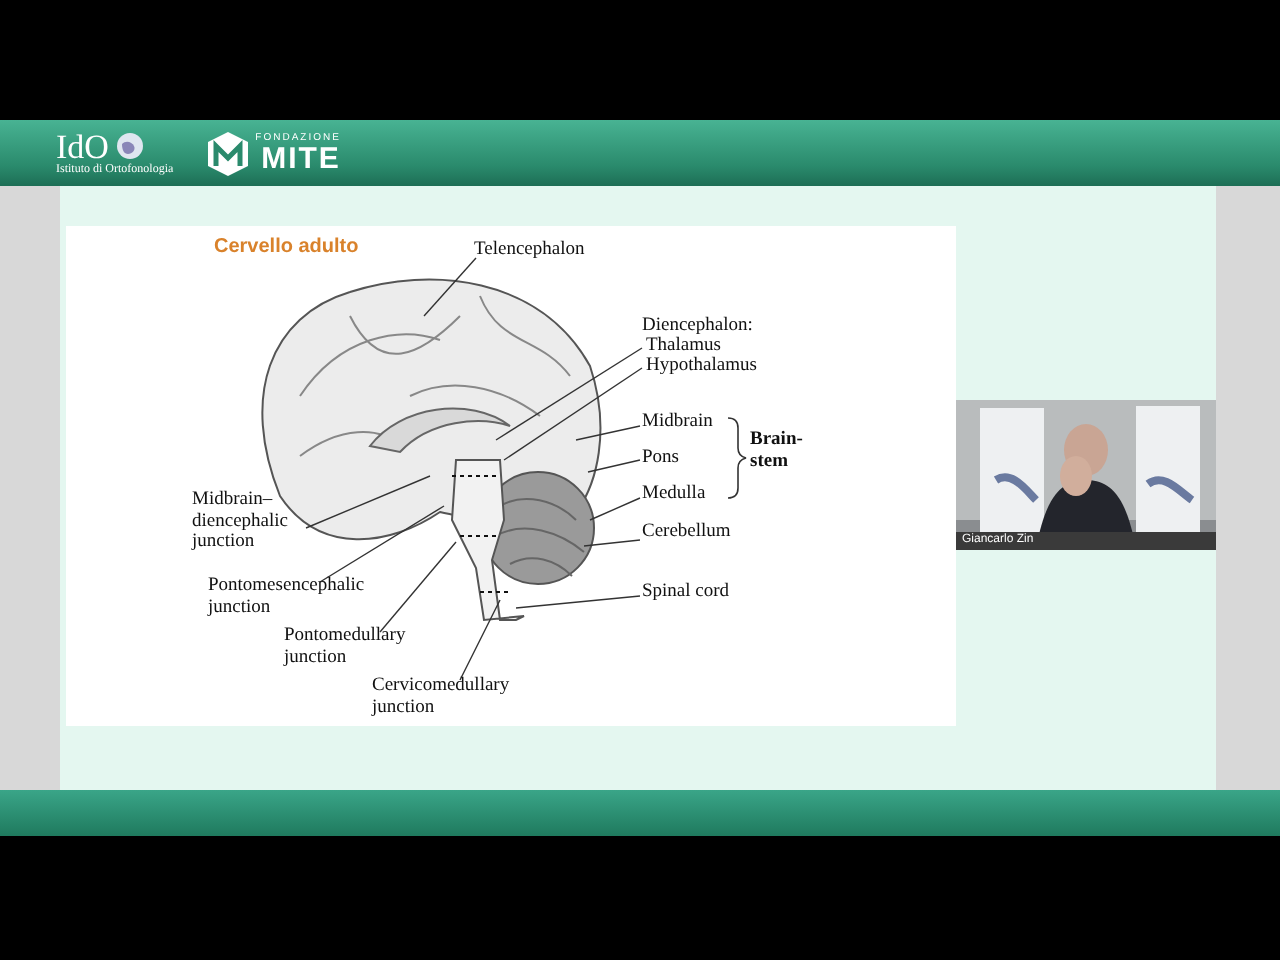  What do you see at coordinates (240, 521) in the screenshot?
I see `diagram-label: Midbrain– diencephalic junction` at bounding box center [240, 521].